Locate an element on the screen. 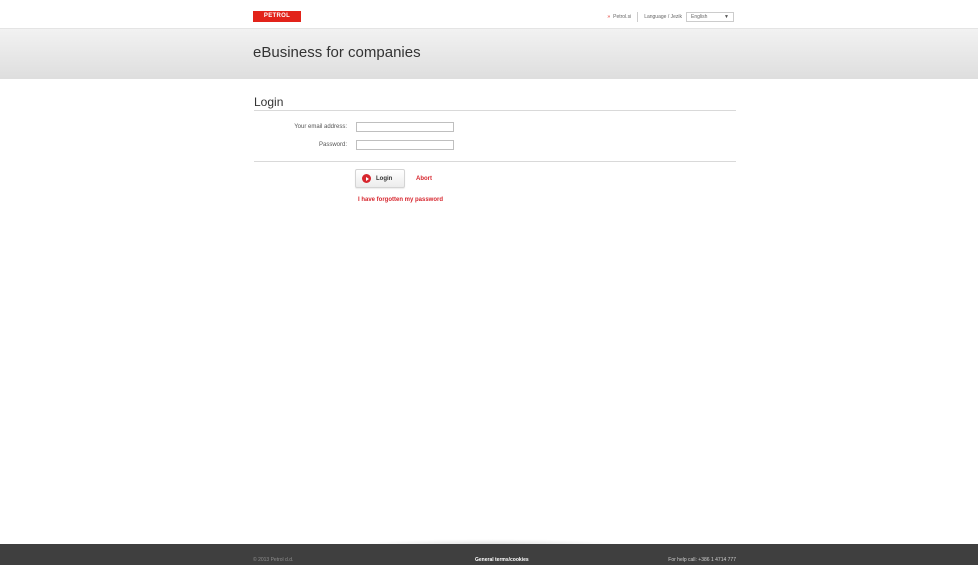  copyright-text: © 2013 Petrol d.d. is located at coordinates (273, 560).